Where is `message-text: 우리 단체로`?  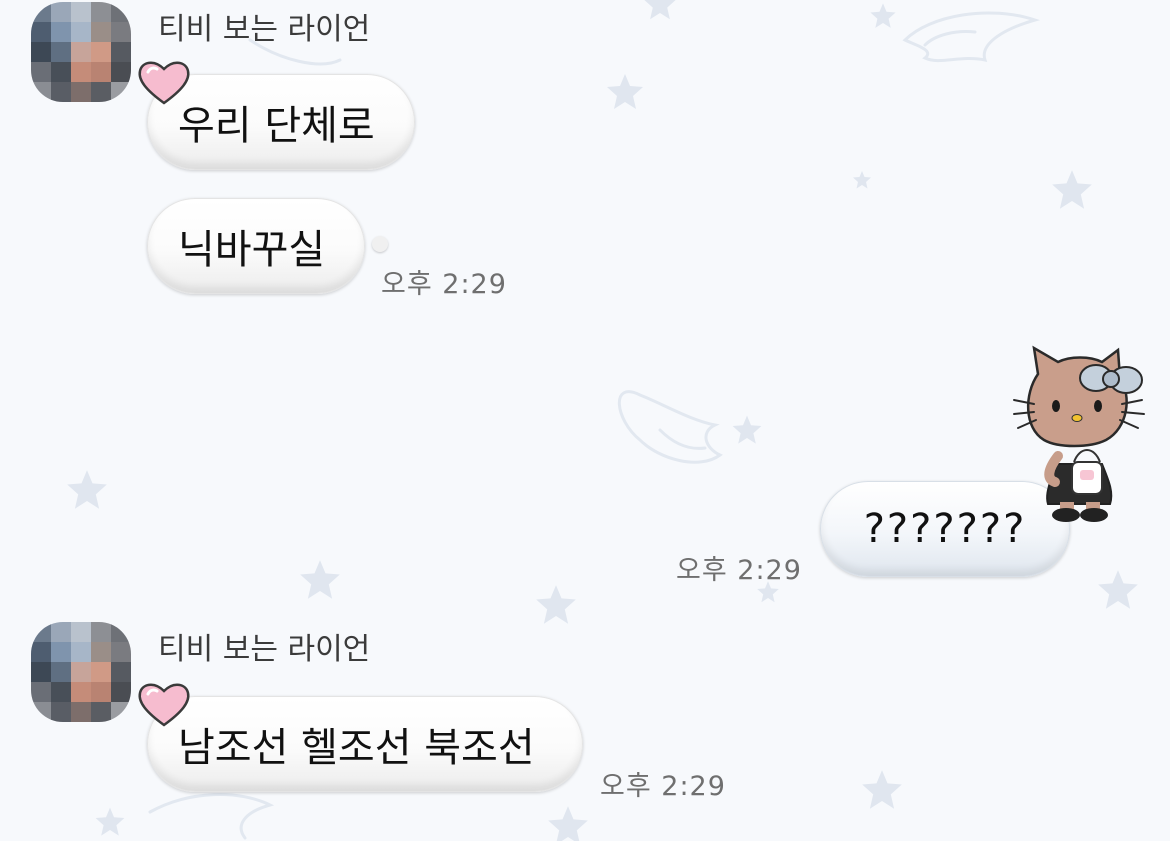 message-text: 우리 단체로 is located at coordinates (276, 126).